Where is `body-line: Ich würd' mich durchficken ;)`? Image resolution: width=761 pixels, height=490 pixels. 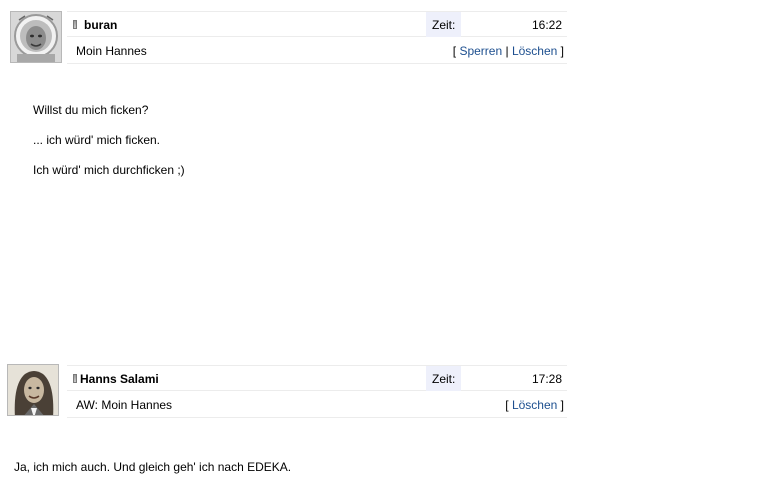 body-line: Ich würd' mich durchficken ;) is located at coordinates (109, 170).